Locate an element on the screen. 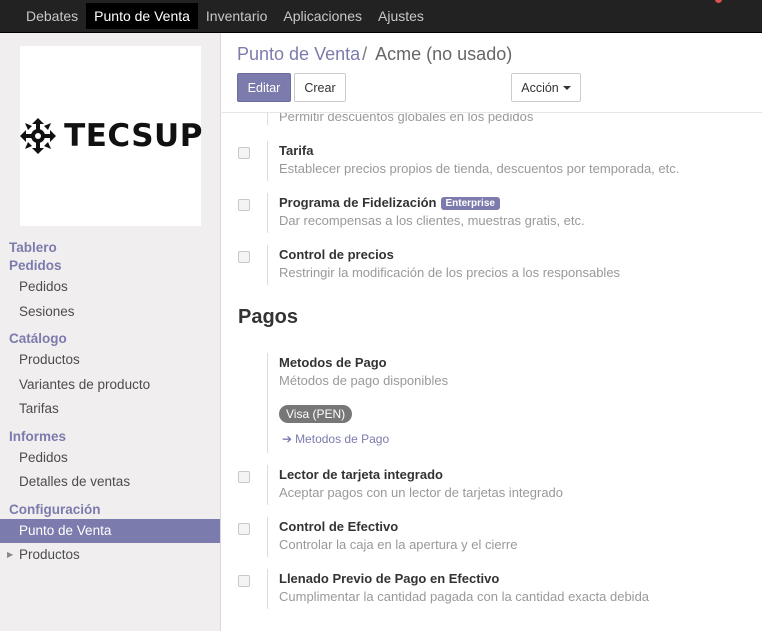 This screenshot has width=762, height=631. link-label: Metodos de Pago is located at coordinates (342, 439).